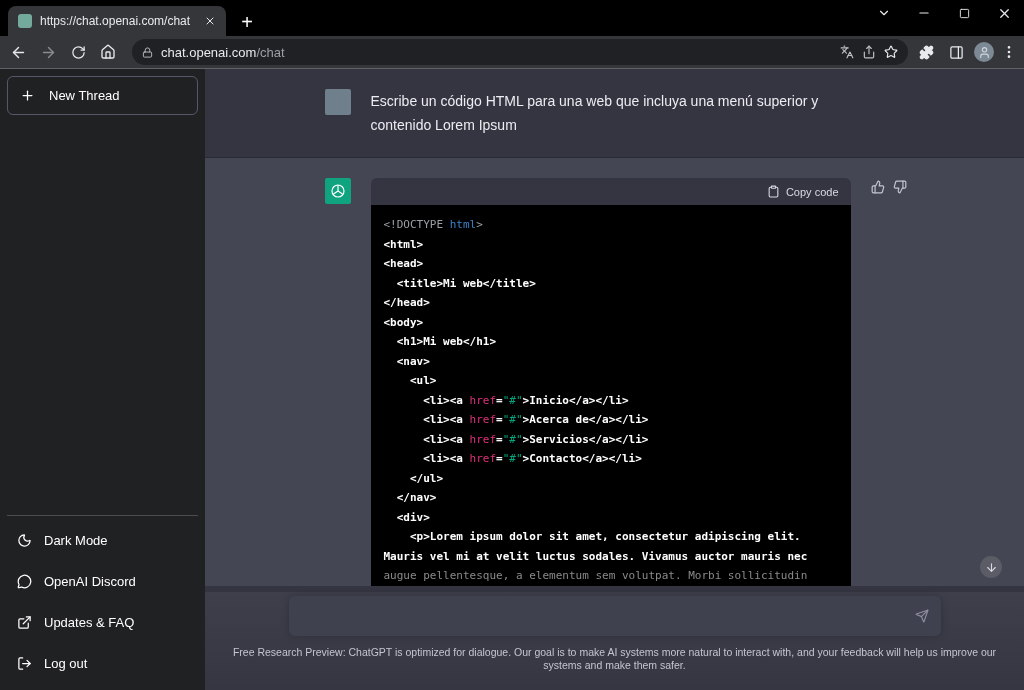  What do you see at coordinates (423, 381) in the screenshot?
I see `code-line: <ul>` at bounding box center [423, 381].